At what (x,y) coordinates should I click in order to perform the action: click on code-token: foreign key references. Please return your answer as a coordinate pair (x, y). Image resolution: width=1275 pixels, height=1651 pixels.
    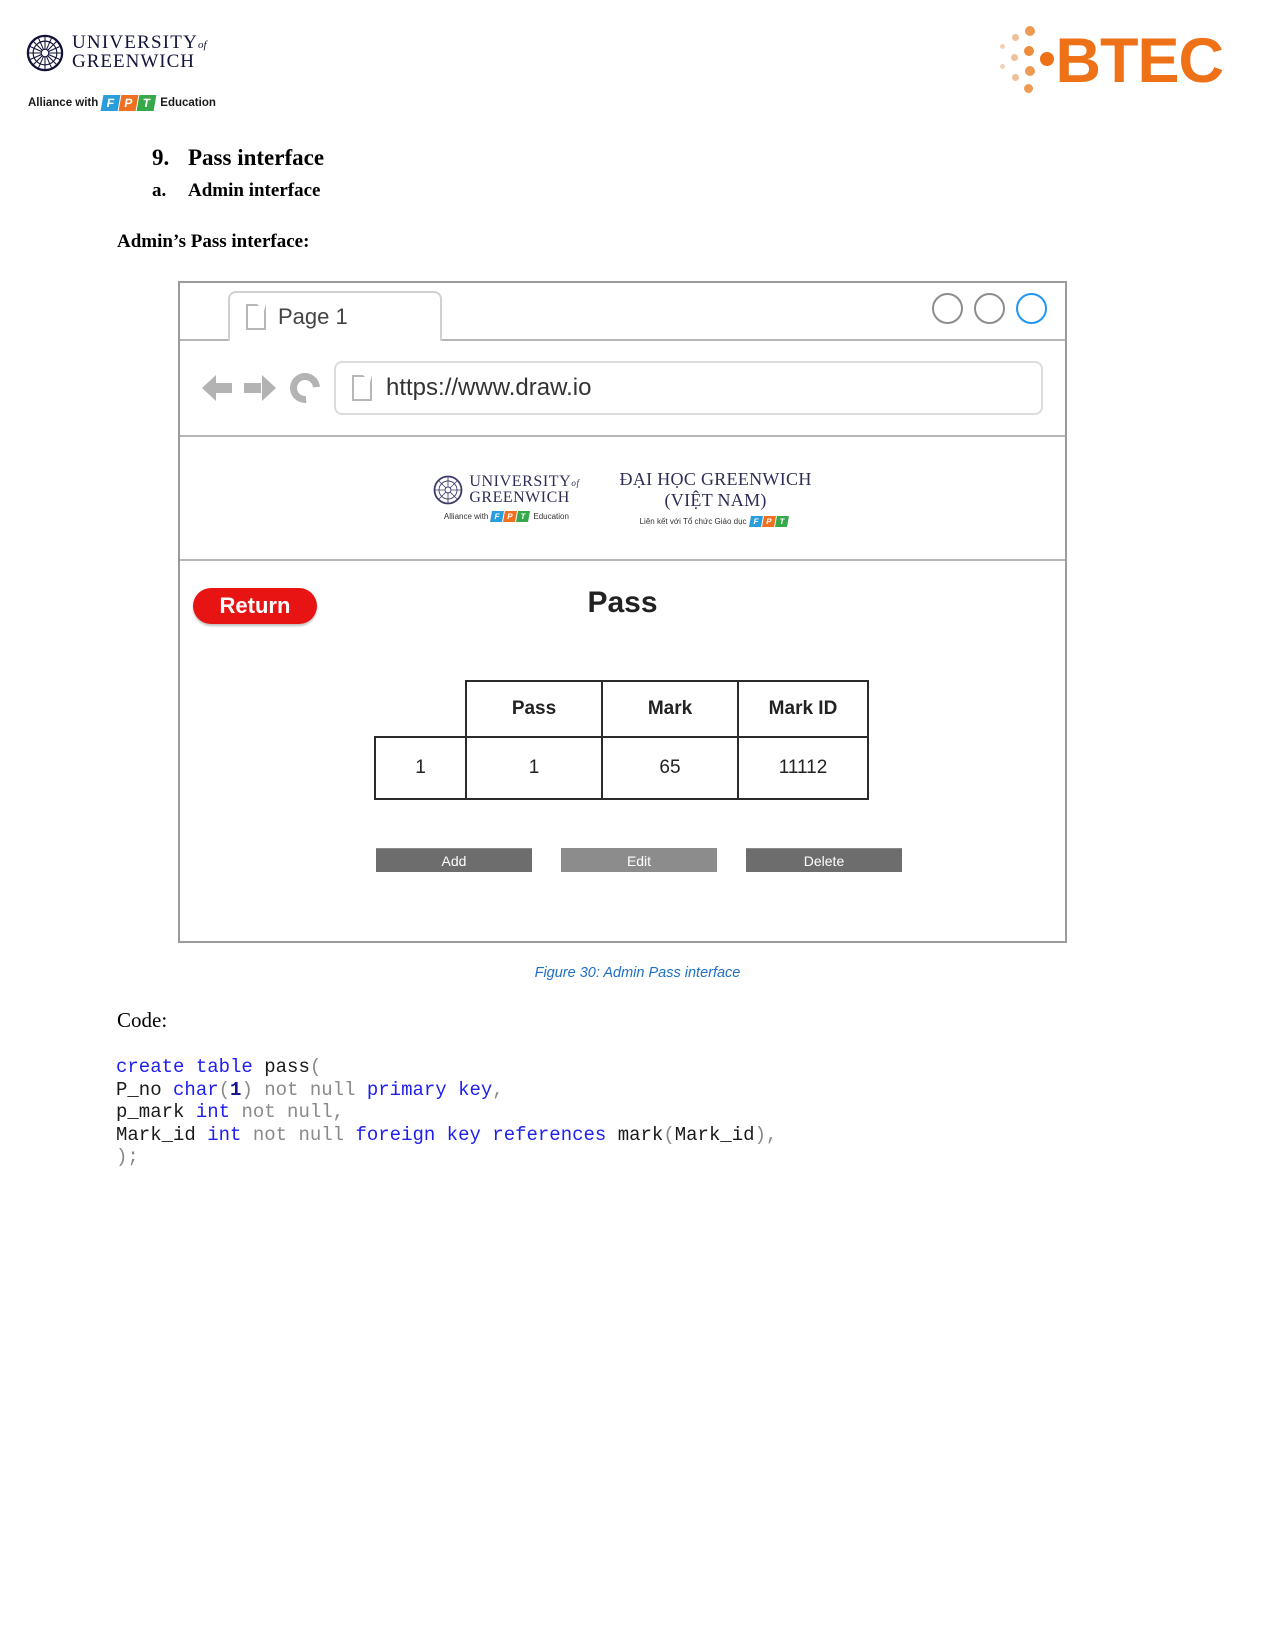
    Looking at the image, I should click on (481, 1134).